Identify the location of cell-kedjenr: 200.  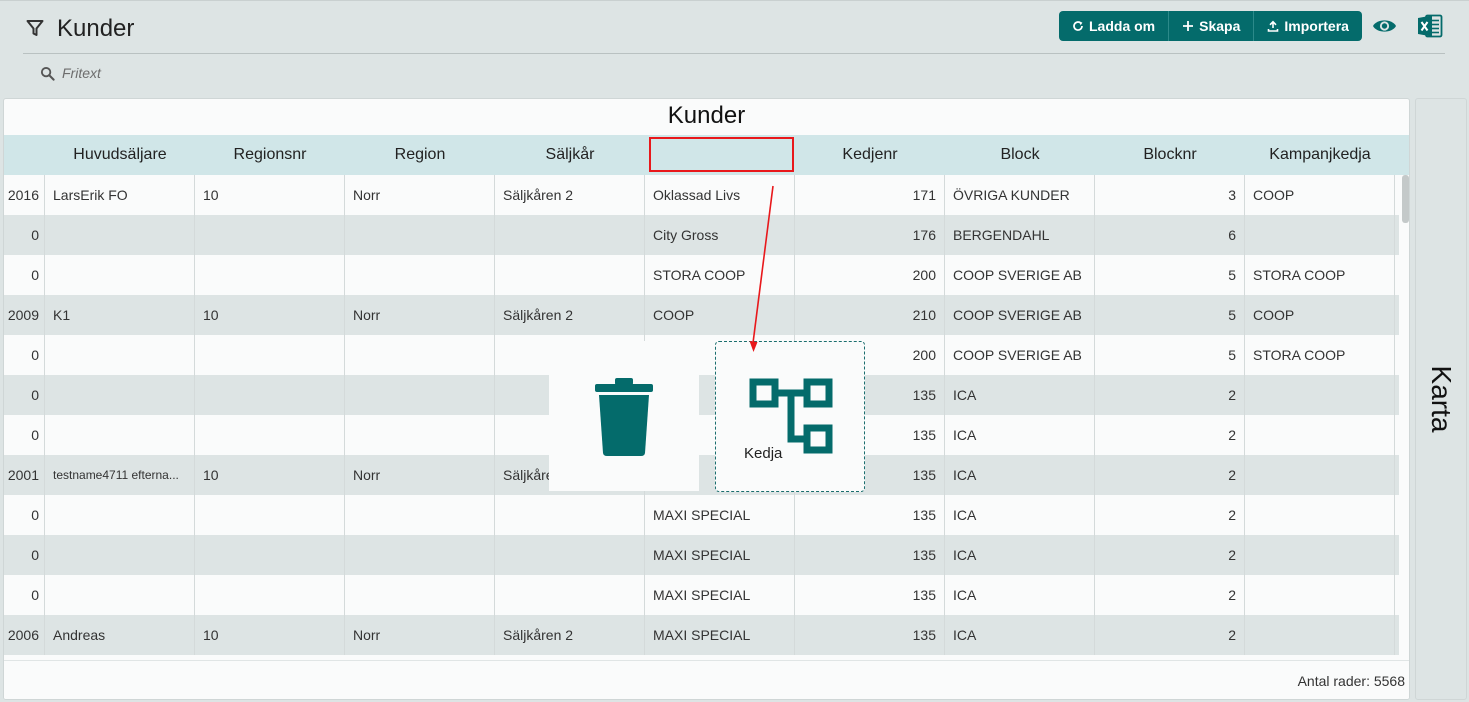
(870, 275).